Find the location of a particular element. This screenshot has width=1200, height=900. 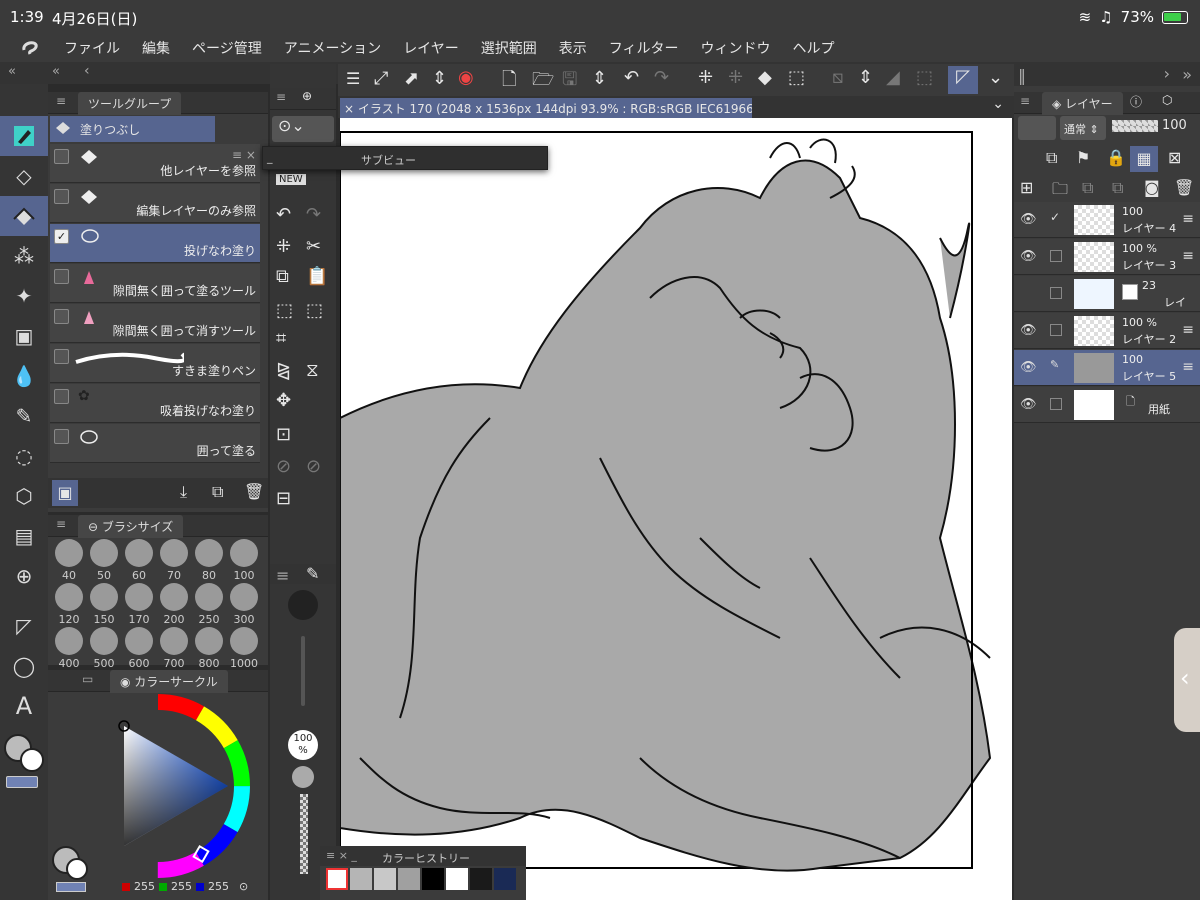

layer-row: 👁 100 % レイヤー 2 ≡ is located at coordinates (1107, 331).